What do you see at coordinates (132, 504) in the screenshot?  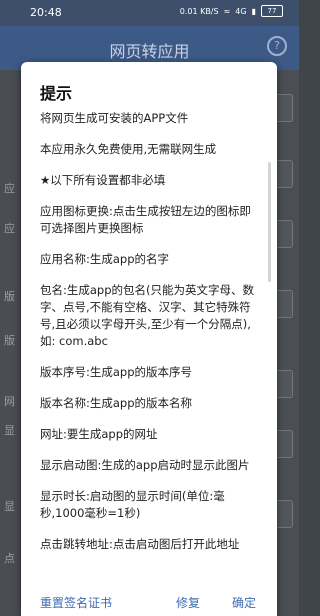 I see `dialog-paragraph: 显示时长:启动图的显示时间(单位:毫秒,1000毫秒=1秒)` at bounding box center [132, 504].